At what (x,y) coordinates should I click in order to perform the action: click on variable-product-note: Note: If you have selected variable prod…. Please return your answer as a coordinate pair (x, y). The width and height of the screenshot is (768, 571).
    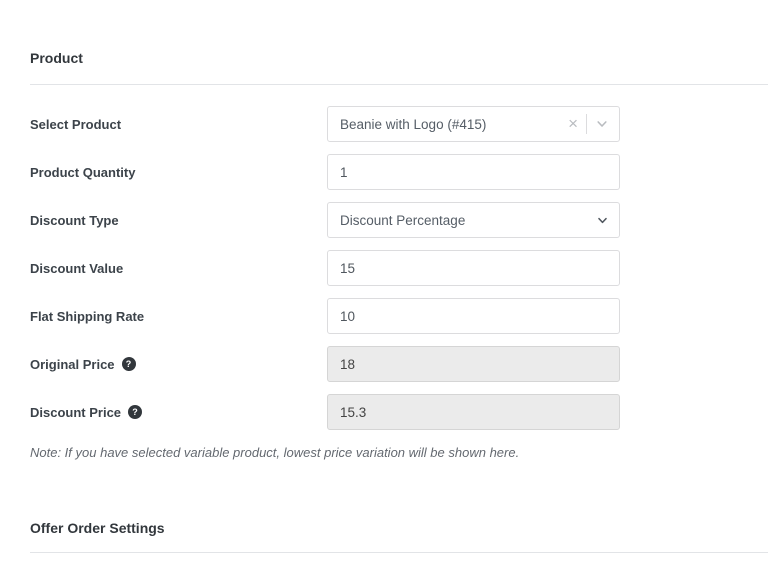
    Looking at the image, I should click on (275, 452).